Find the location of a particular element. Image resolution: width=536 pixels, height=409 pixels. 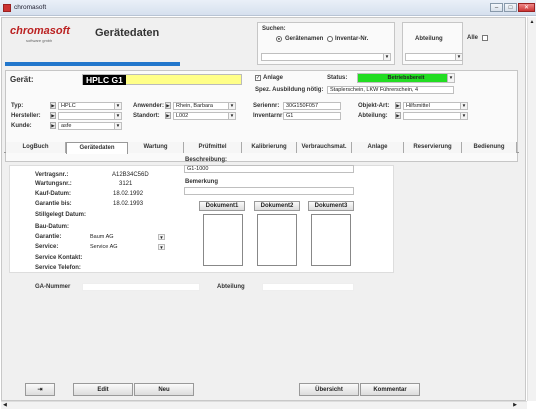

abteilung-panel: Abteilung ▼ is located at coordinates (432, 43).